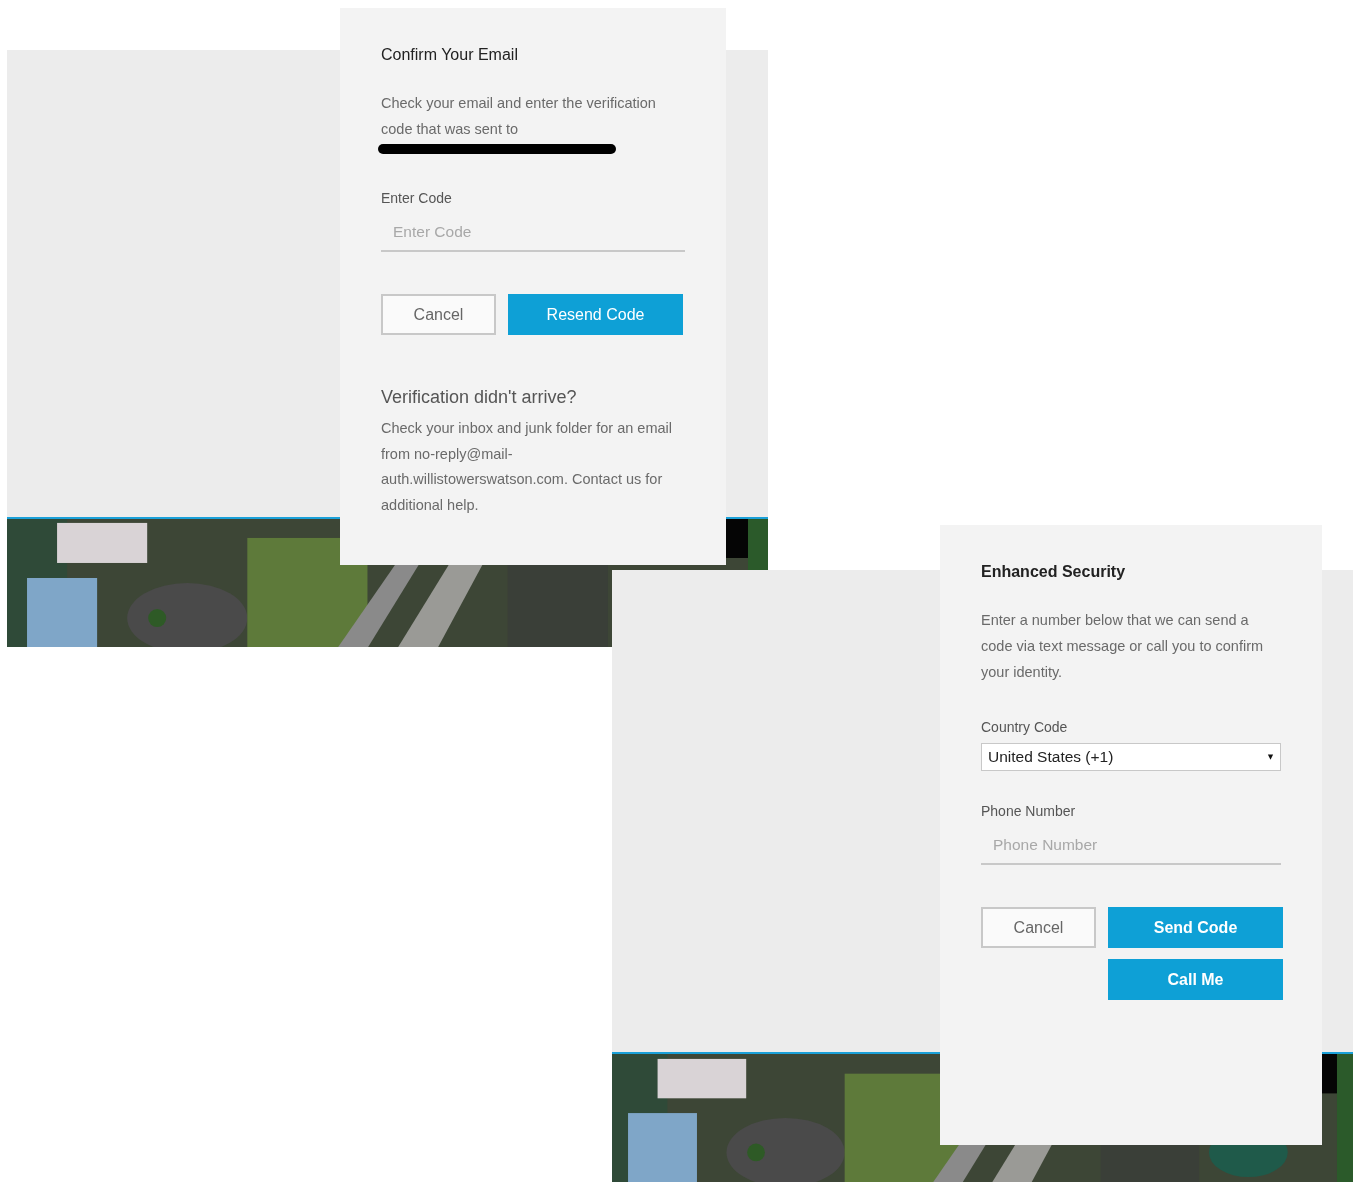 The image size is (1353, 1182). Describe the element at coordinates (1270, 757) in the screenshot. I see `caret-icon` at that location.